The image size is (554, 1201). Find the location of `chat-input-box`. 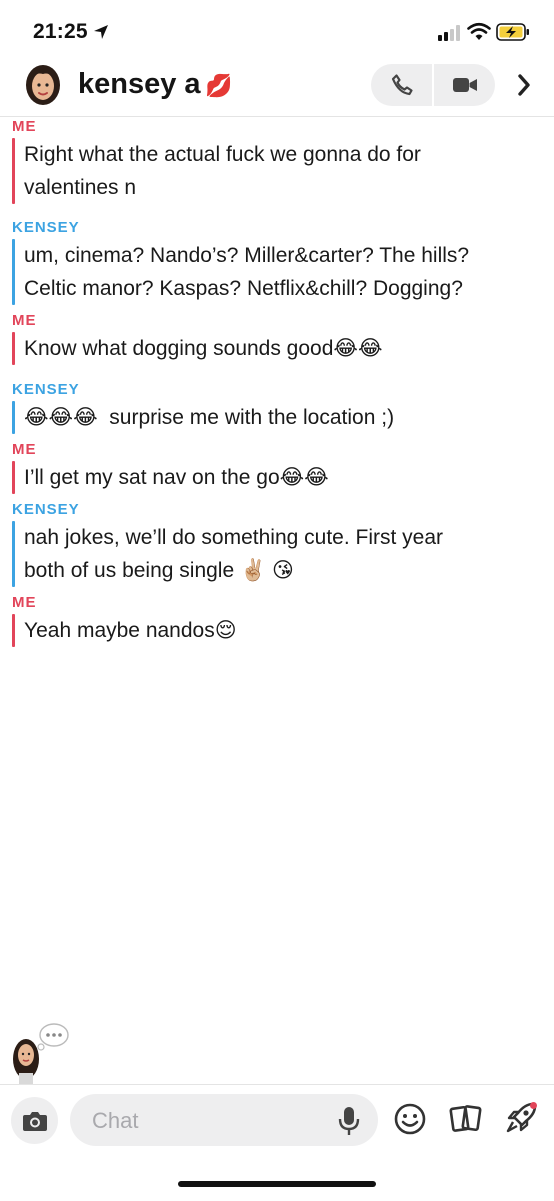

chat-input-box is located at coordinates (224, 1121).